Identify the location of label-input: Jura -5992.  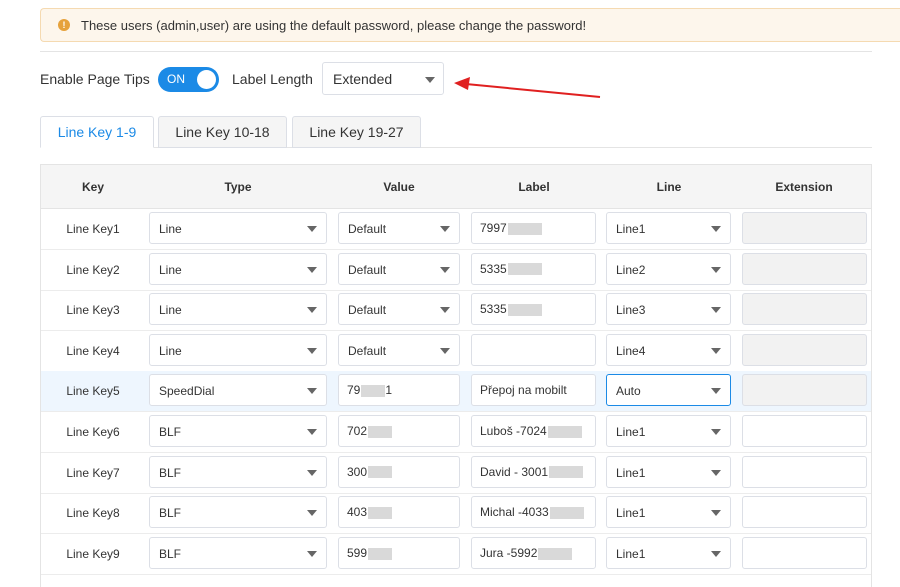
(533, 552).